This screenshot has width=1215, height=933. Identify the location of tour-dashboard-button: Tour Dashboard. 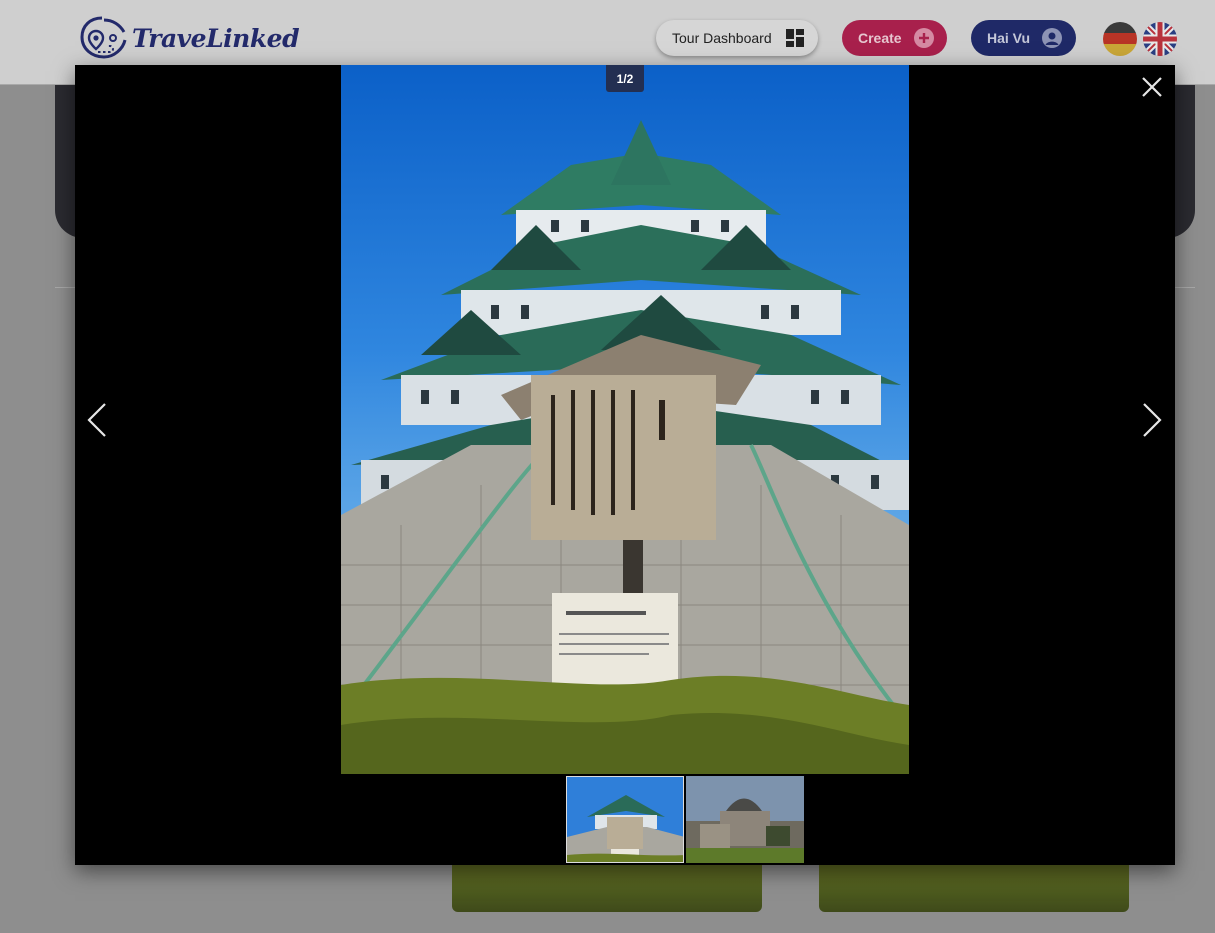
(737, 38).